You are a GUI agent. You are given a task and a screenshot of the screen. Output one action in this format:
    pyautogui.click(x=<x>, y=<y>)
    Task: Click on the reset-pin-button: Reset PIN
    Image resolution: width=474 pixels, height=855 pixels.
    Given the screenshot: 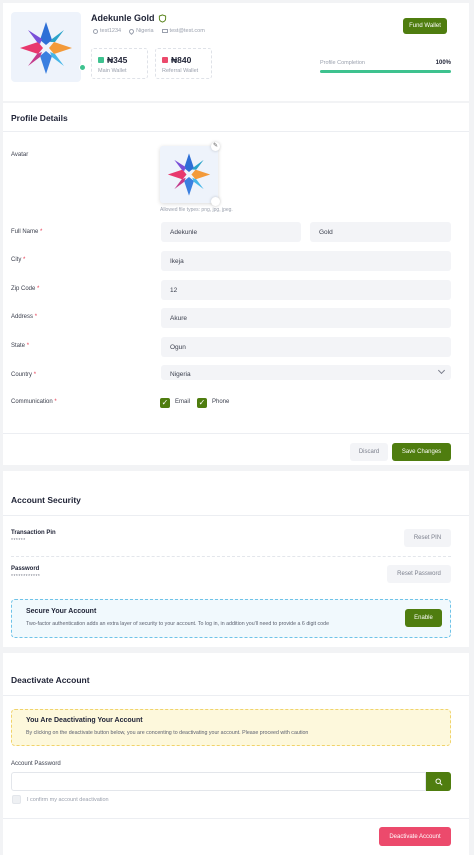 What is the action you would take?
    pyautogui.click(x=427, y=538)
    